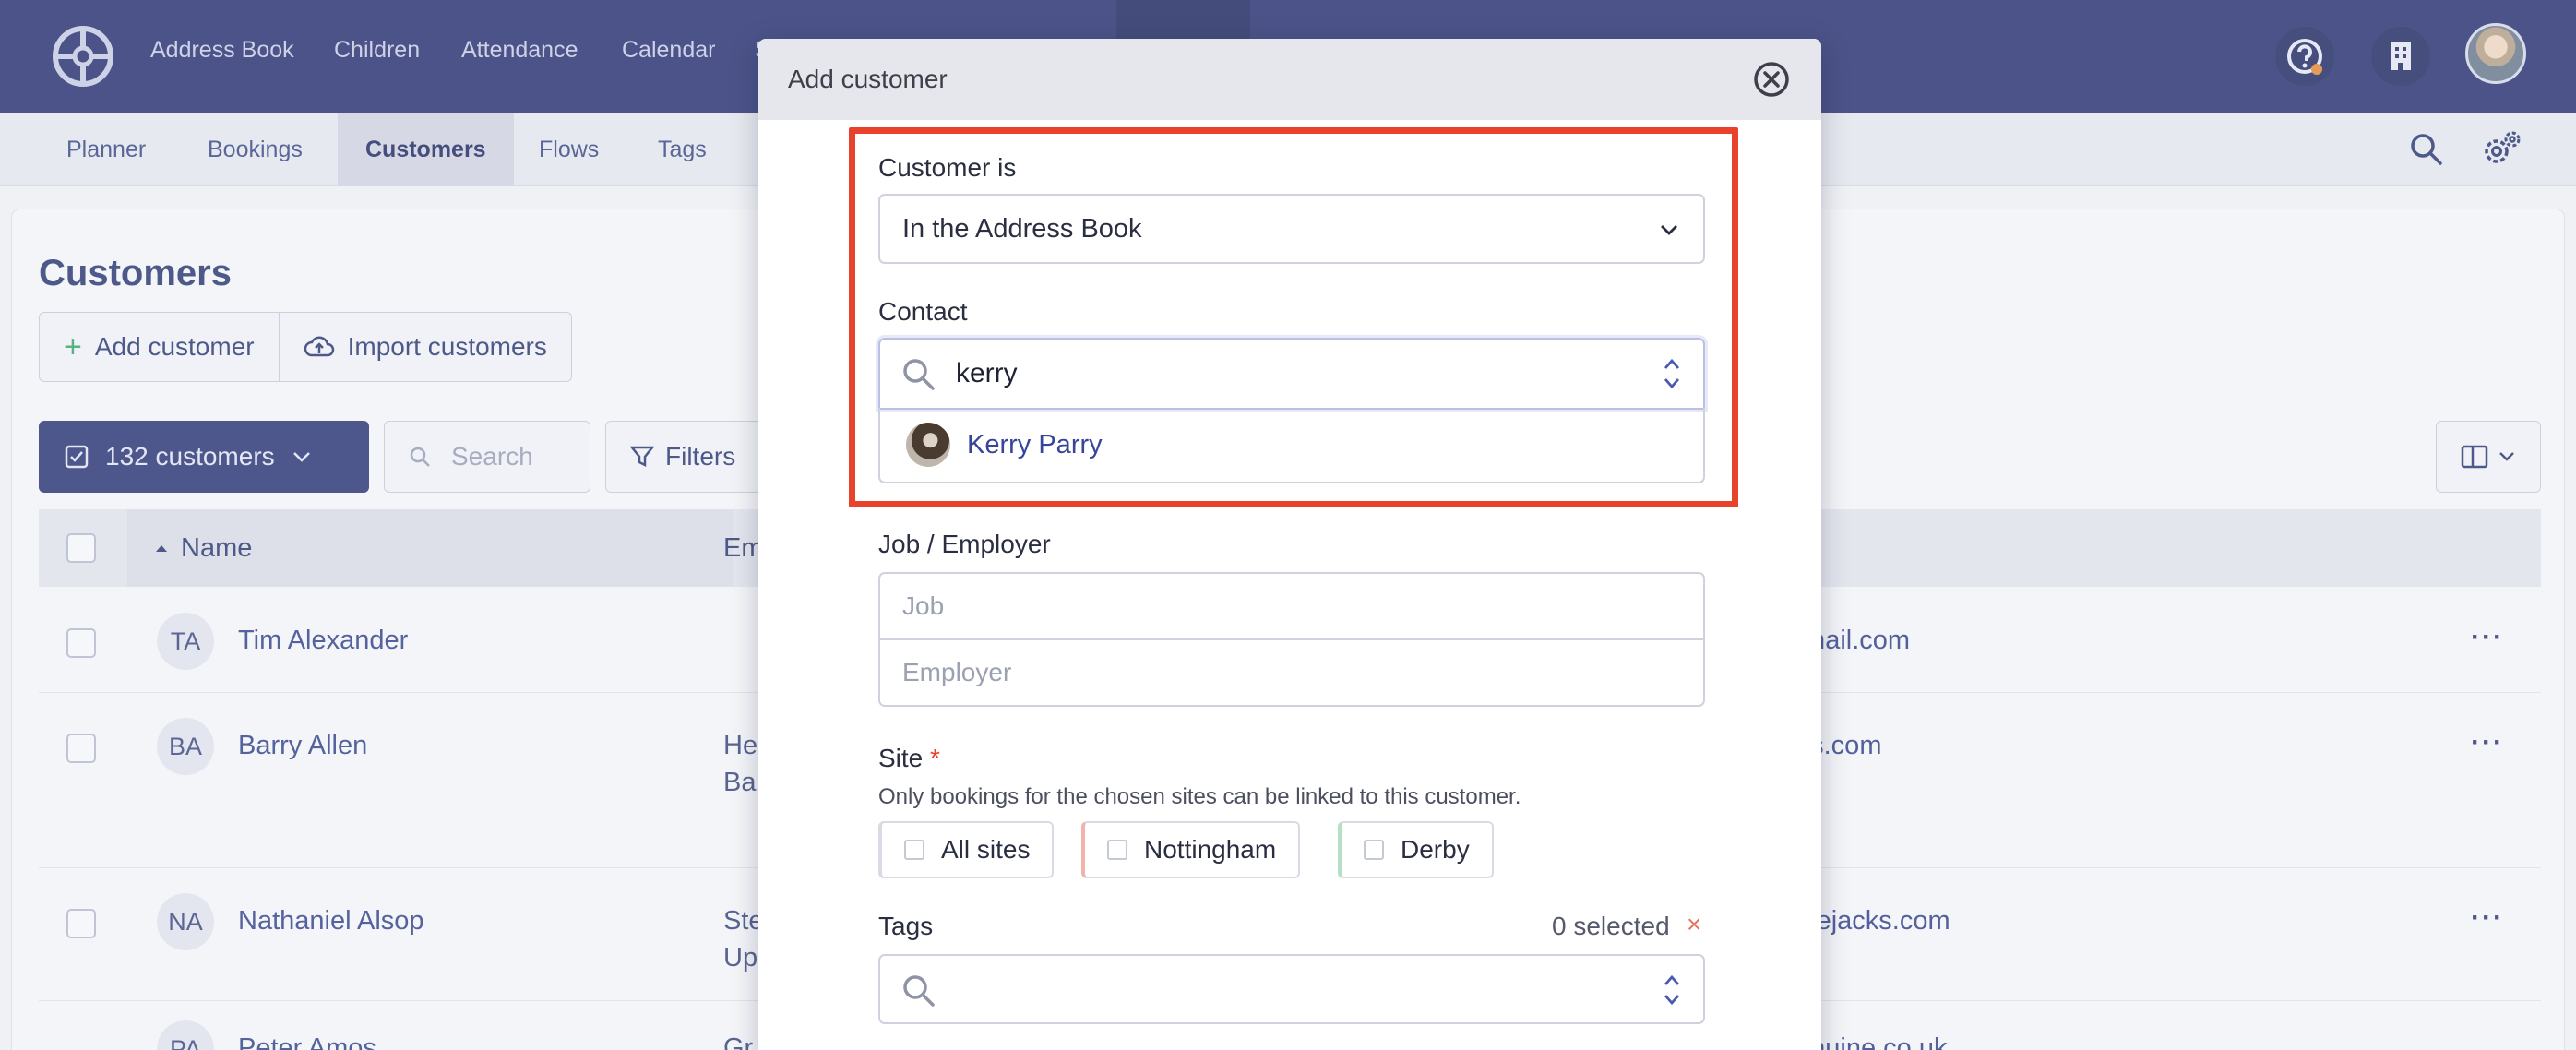  What do you see at coordinates (1291, 229) in the screenshot?
I see `customer-is-select: In the Address Book` at bounding box center [1291, 229].